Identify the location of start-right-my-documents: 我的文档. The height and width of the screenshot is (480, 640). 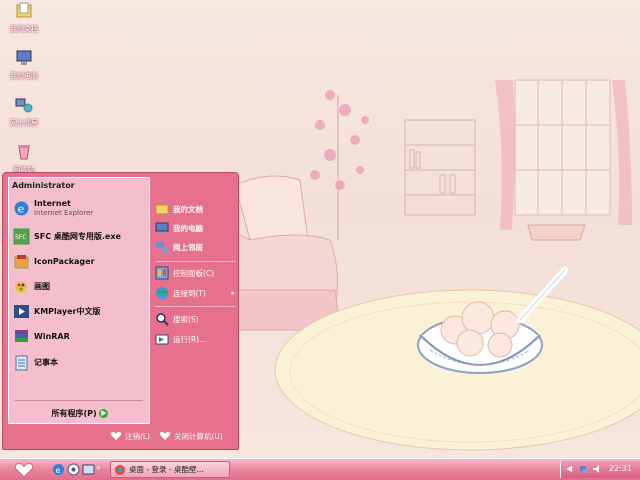
(195, 209).